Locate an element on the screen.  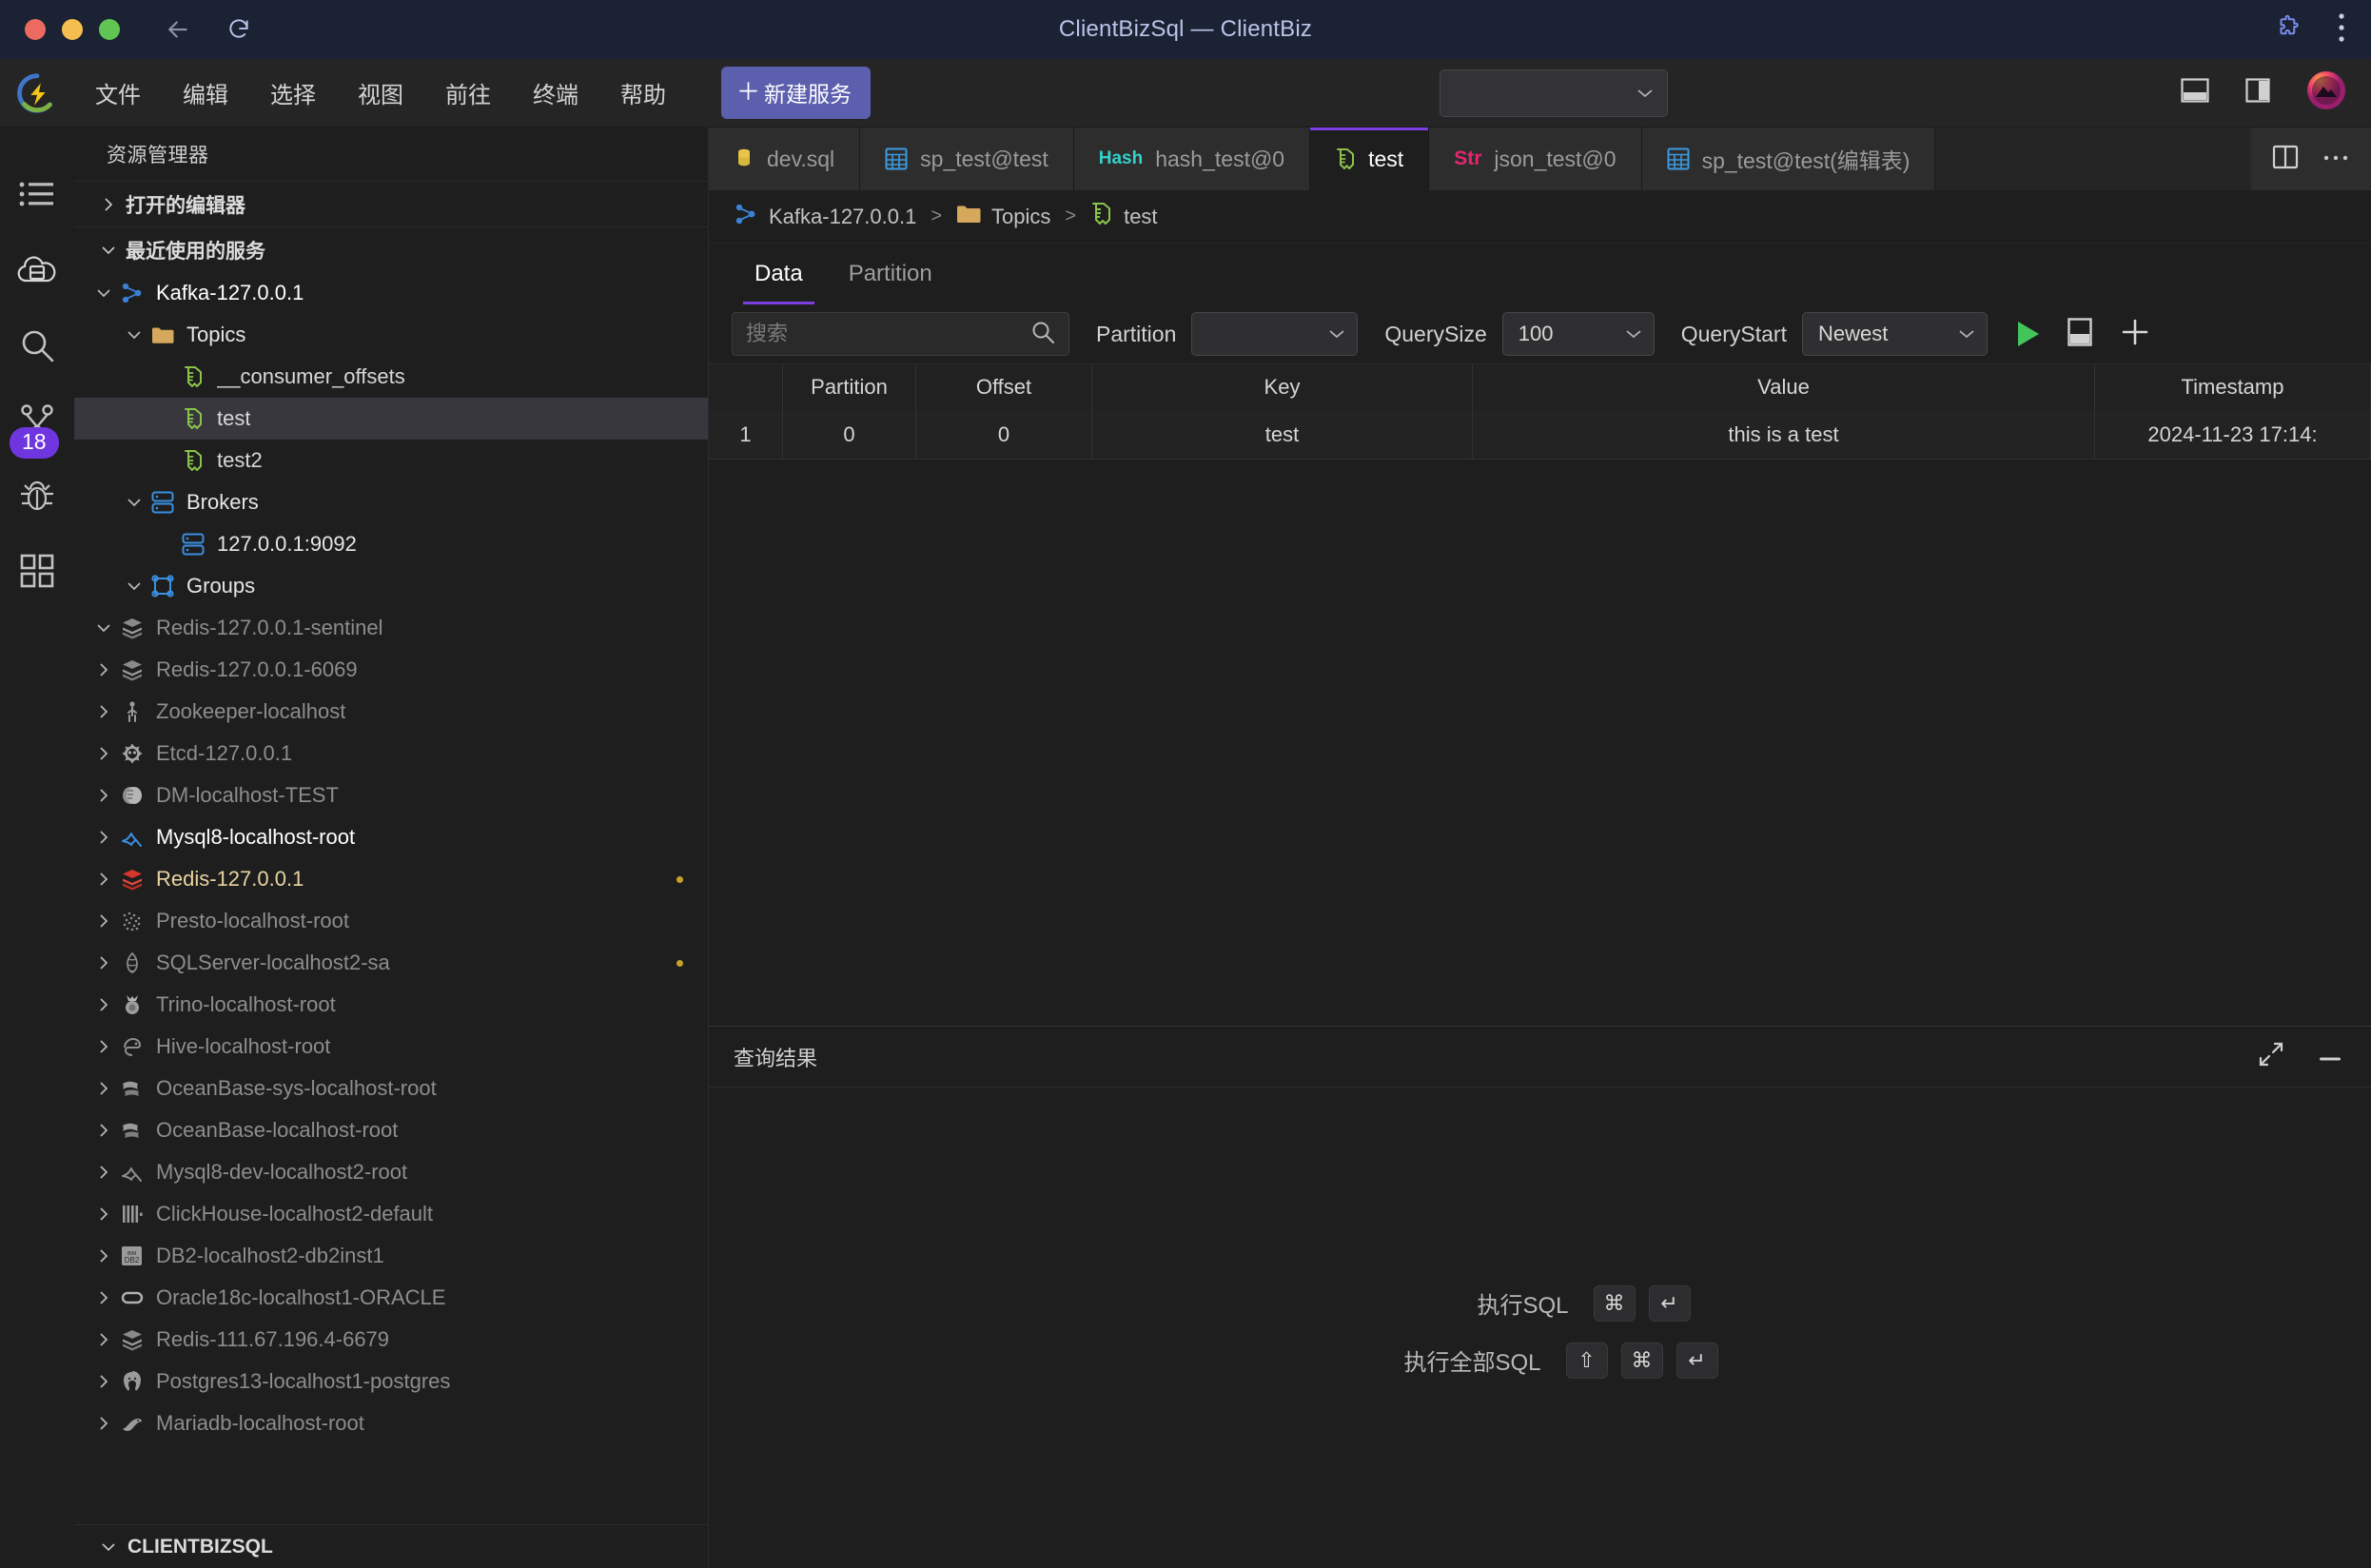
tree-item: Kafka-127.0.0.1 is located at coordinates (391, 293).